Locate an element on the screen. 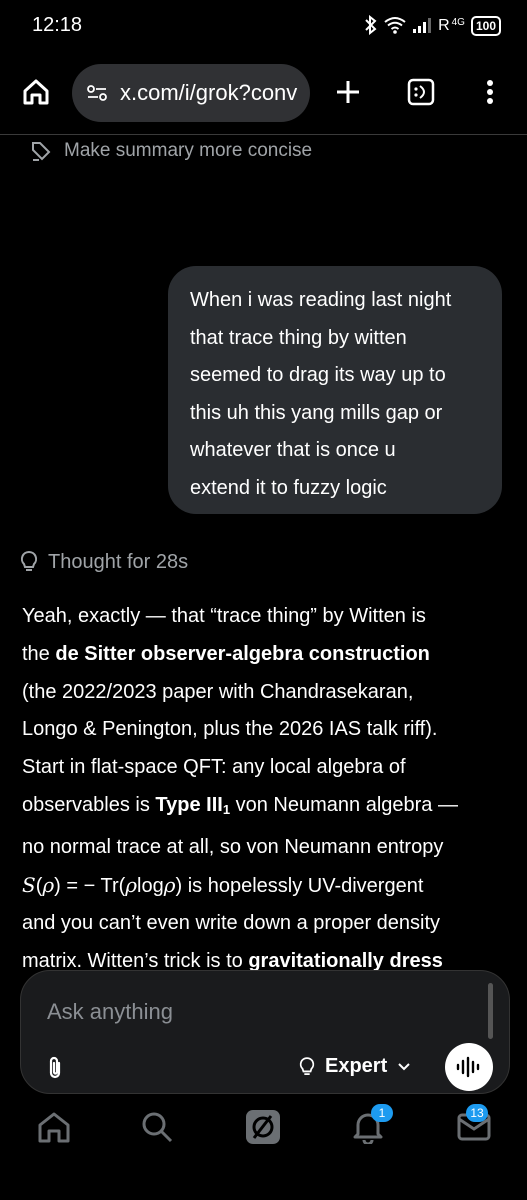 This screenshot has height=1200, width=527. thought-label: Thought for 28s is located at coordinates (118, 561).